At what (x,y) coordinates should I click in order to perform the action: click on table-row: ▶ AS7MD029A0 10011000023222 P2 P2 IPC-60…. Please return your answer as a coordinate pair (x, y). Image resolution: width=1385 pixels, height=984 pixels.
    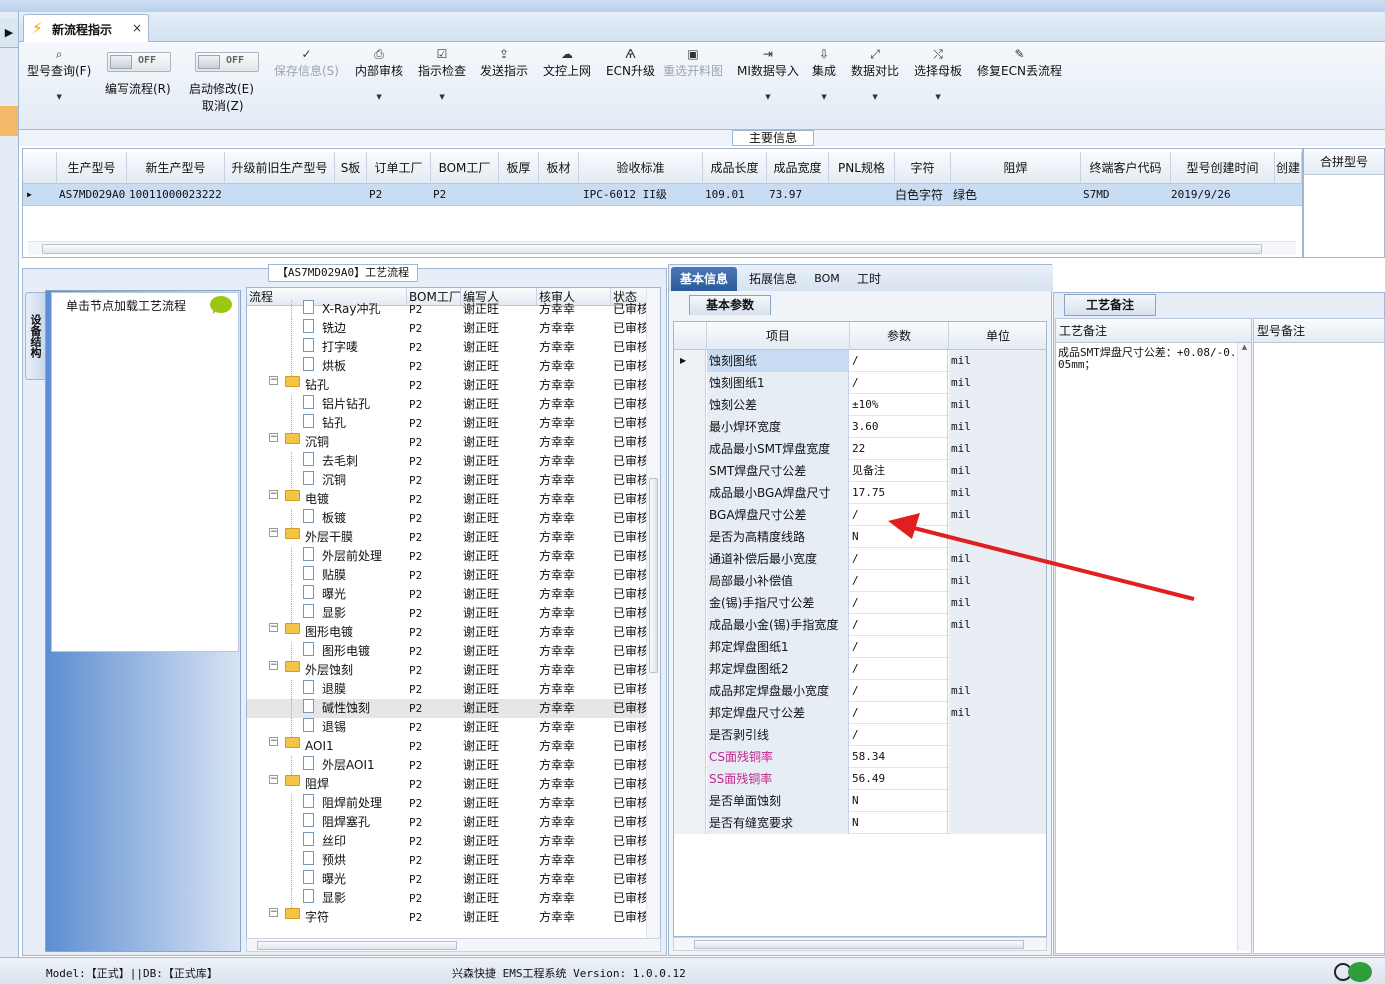
    Looking at the image, I should click on (662, 195).